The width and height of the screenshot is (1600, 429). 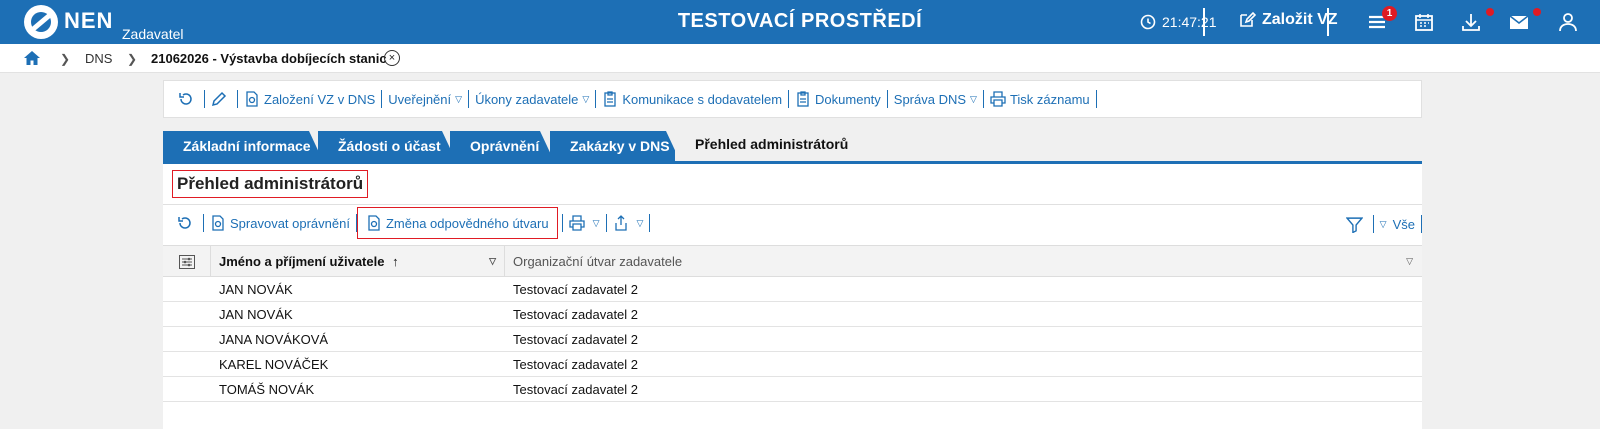 I want to click on view-filter-select: ▽ Vše, so click(x=1397, y=224).